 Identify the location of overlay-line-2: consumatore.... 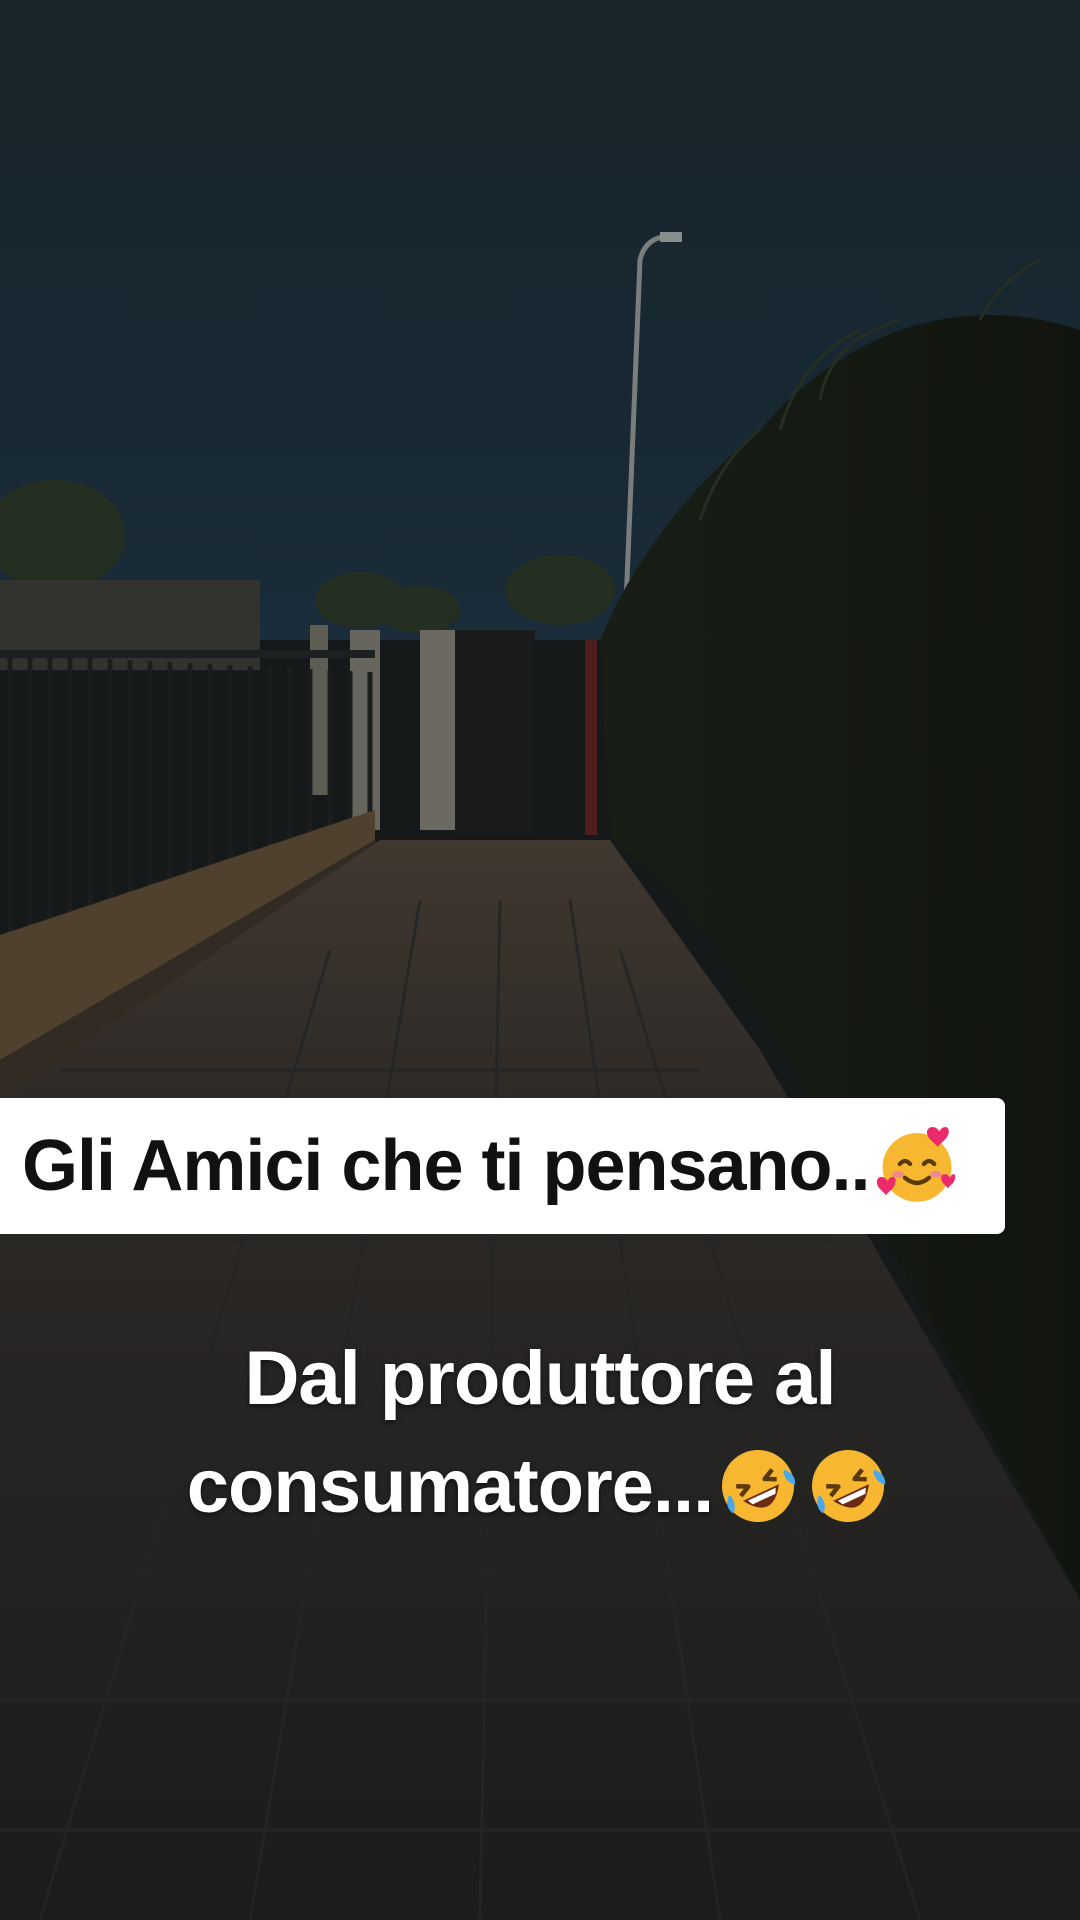
(540, 1487).